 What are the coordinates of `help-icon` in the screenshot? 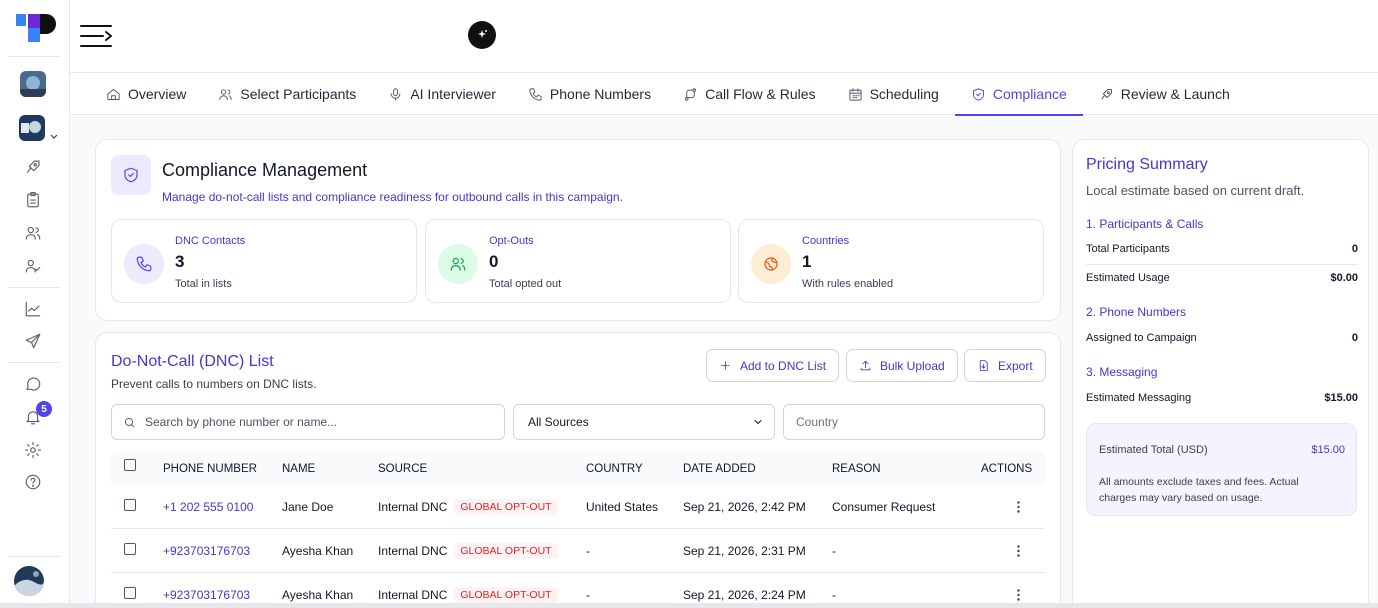 It's located at (33, 482).